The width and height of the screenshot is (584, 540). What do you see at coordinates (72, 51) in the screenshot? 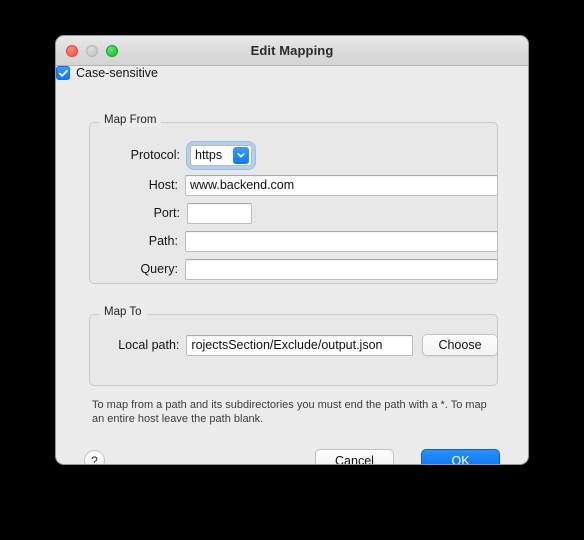
I see `close-button` at bounding box center [72, 51].